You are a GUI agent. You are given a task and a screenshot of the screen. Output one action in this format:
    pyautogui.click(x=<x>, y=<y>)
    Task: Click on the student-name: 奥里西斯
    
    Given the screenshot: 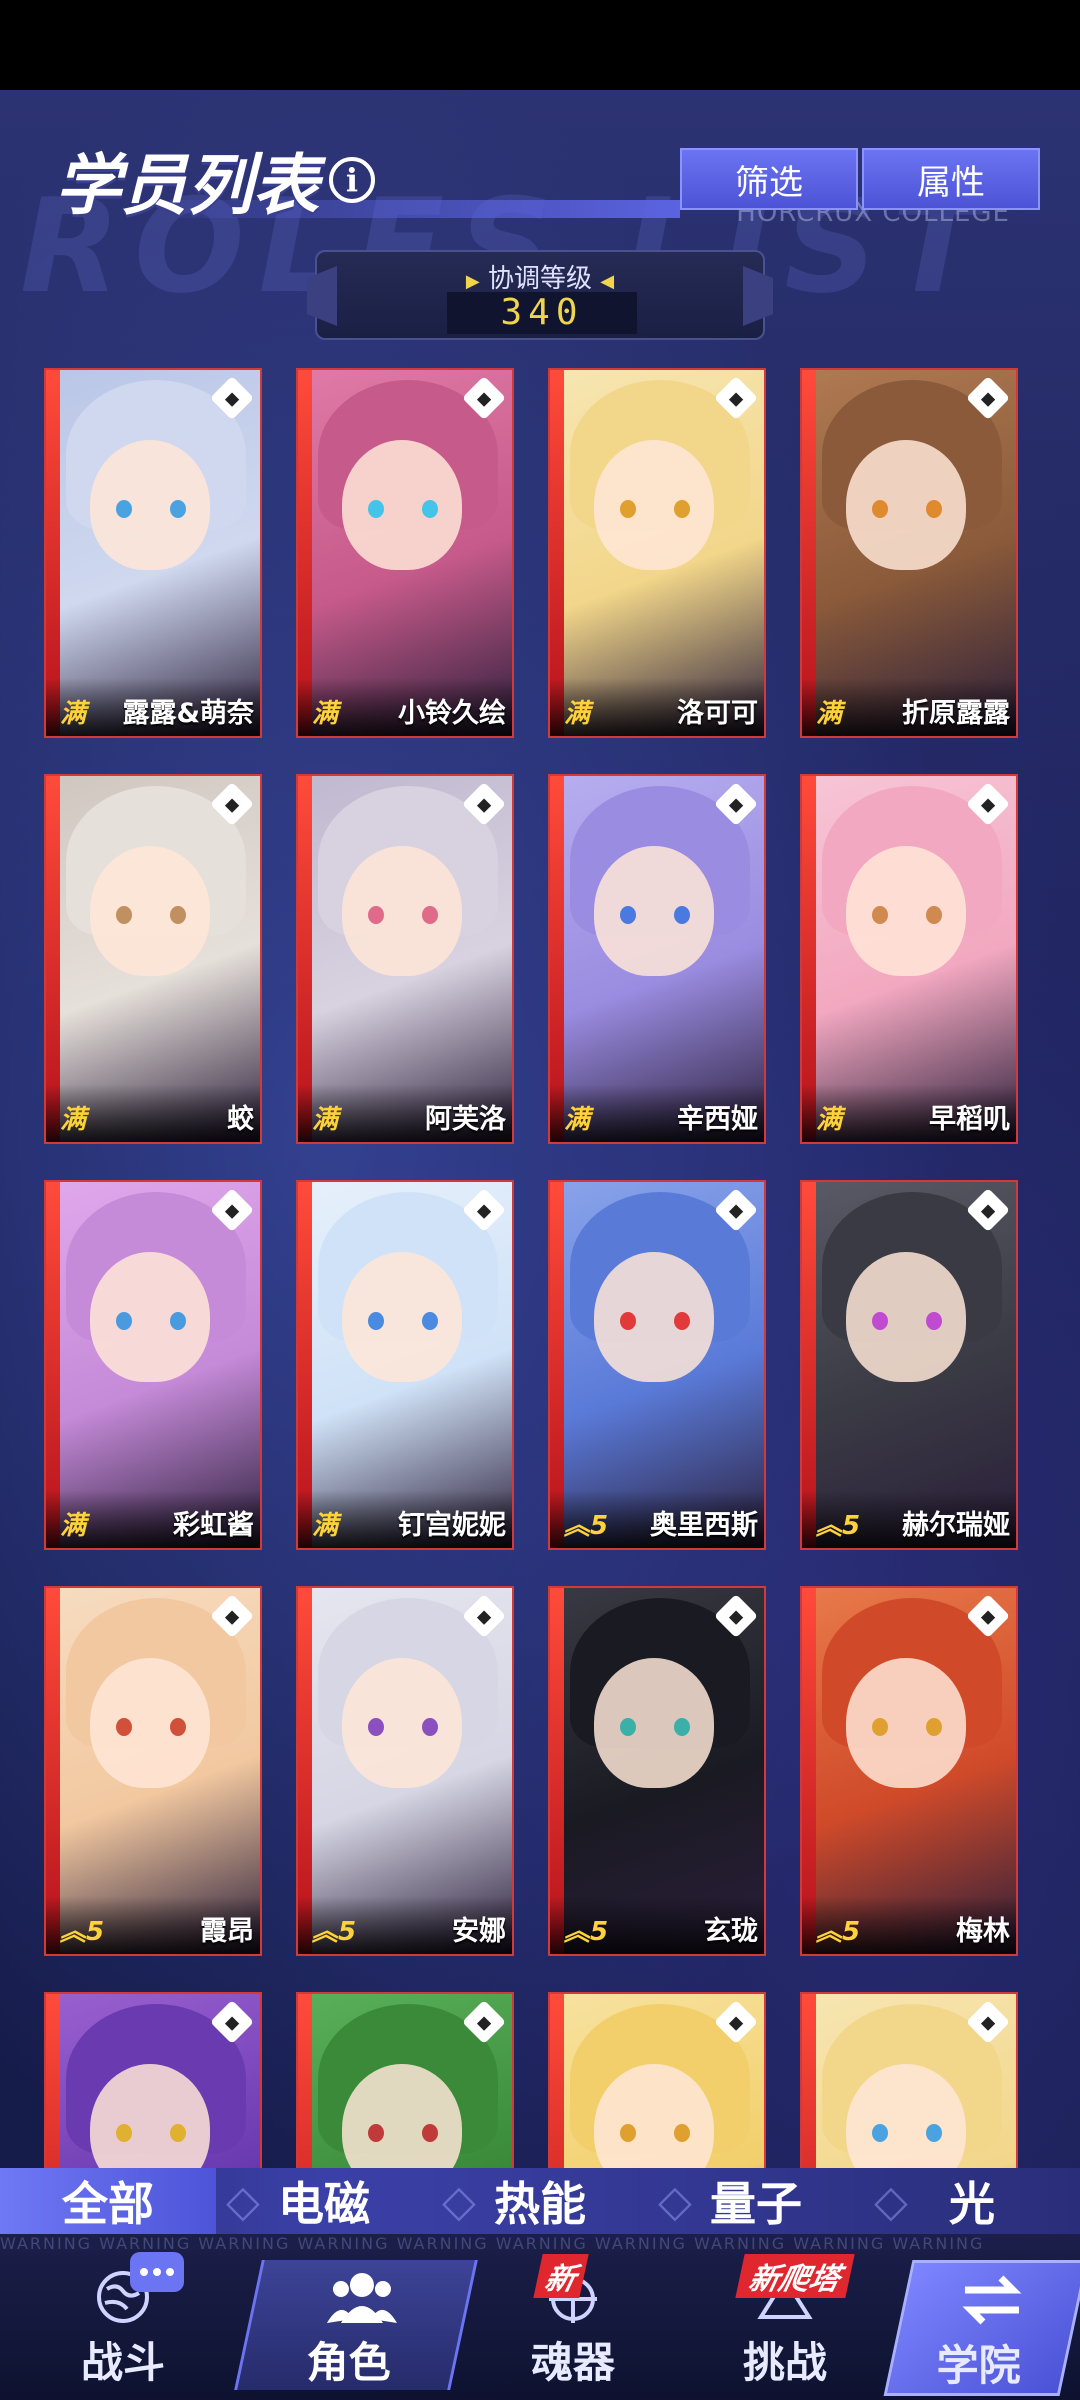 What is the action you would take?
    pyautogui.click(x=704, y=1525)
    